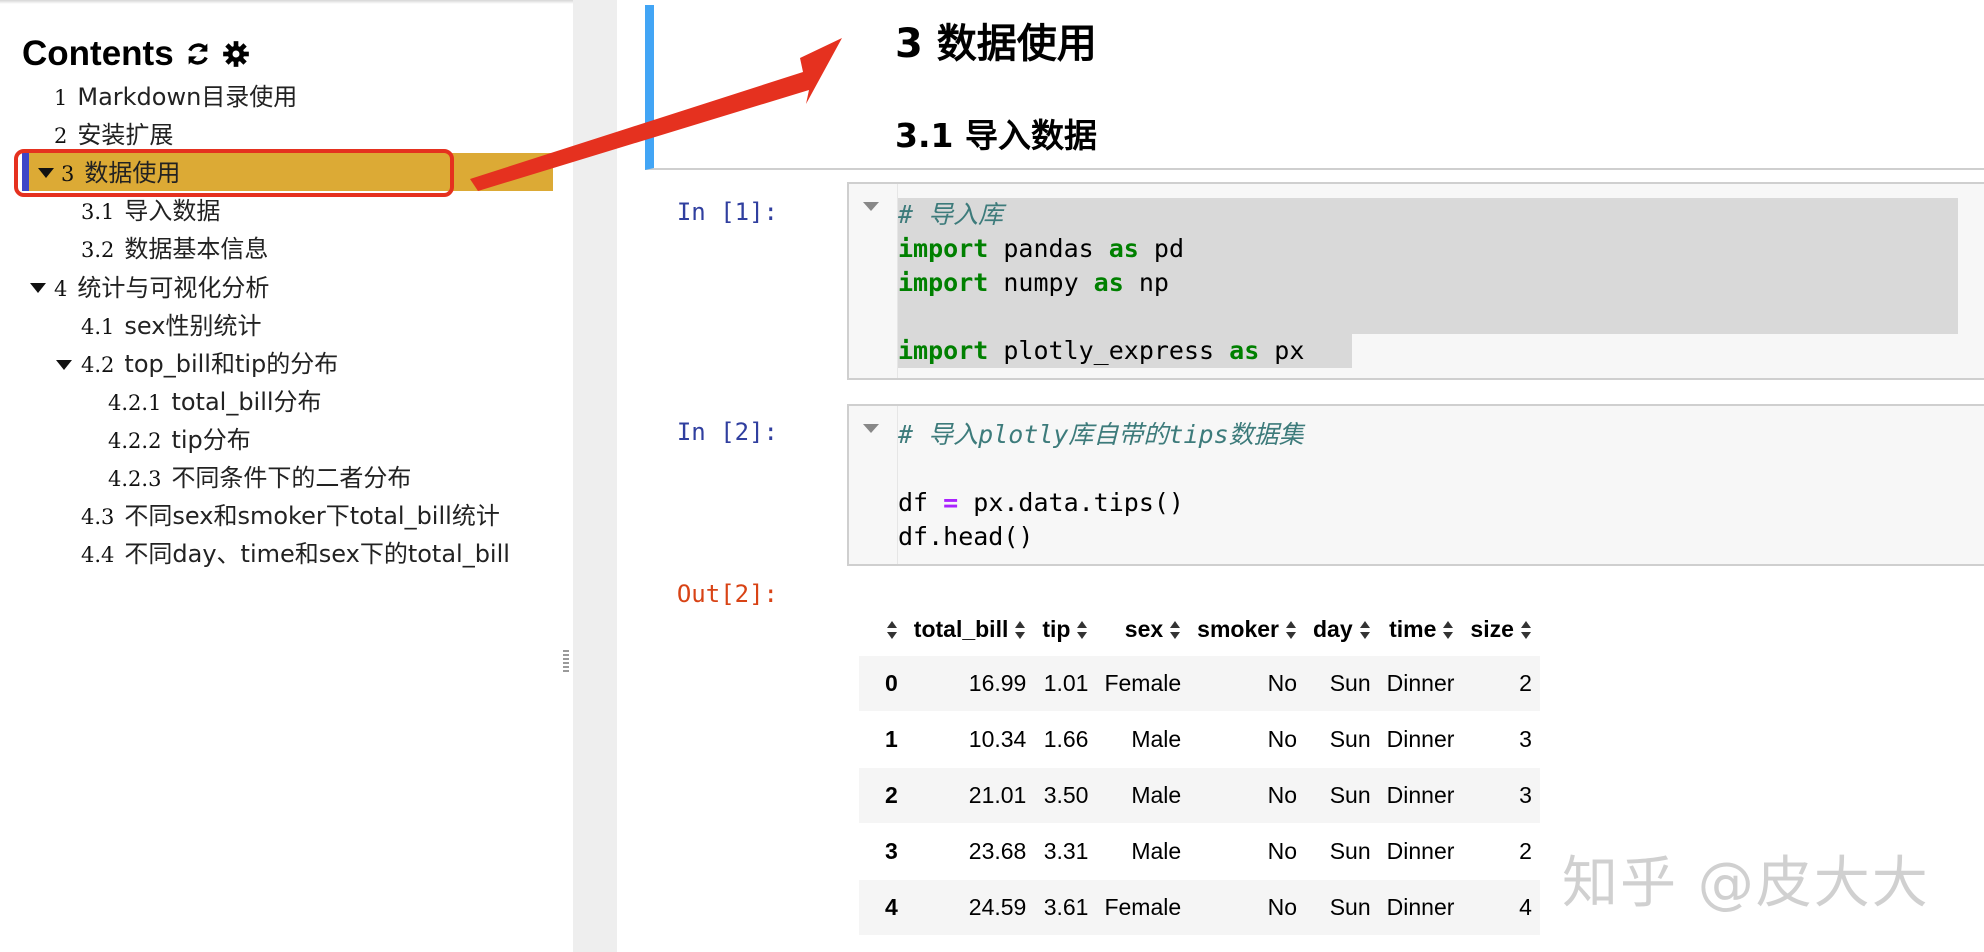 The width and height of the screenshot is (1984, 952). Describe the element at coordinates (727, 594) in the screenshot. I see `output-prompt: Out[2]:` at that location.